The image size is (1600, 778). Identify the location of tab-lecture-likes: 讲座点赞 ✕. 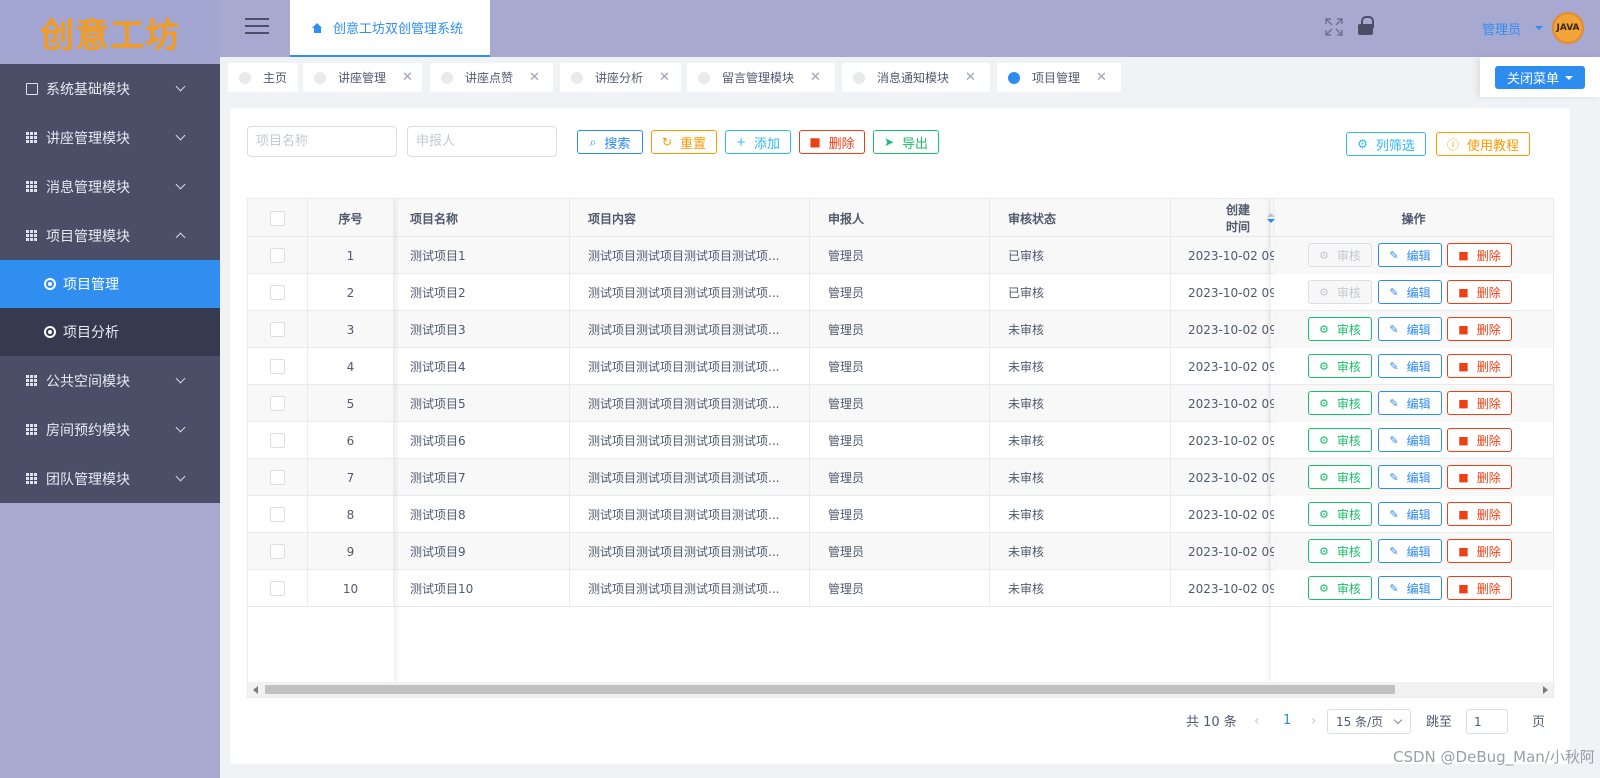
(491, 77).